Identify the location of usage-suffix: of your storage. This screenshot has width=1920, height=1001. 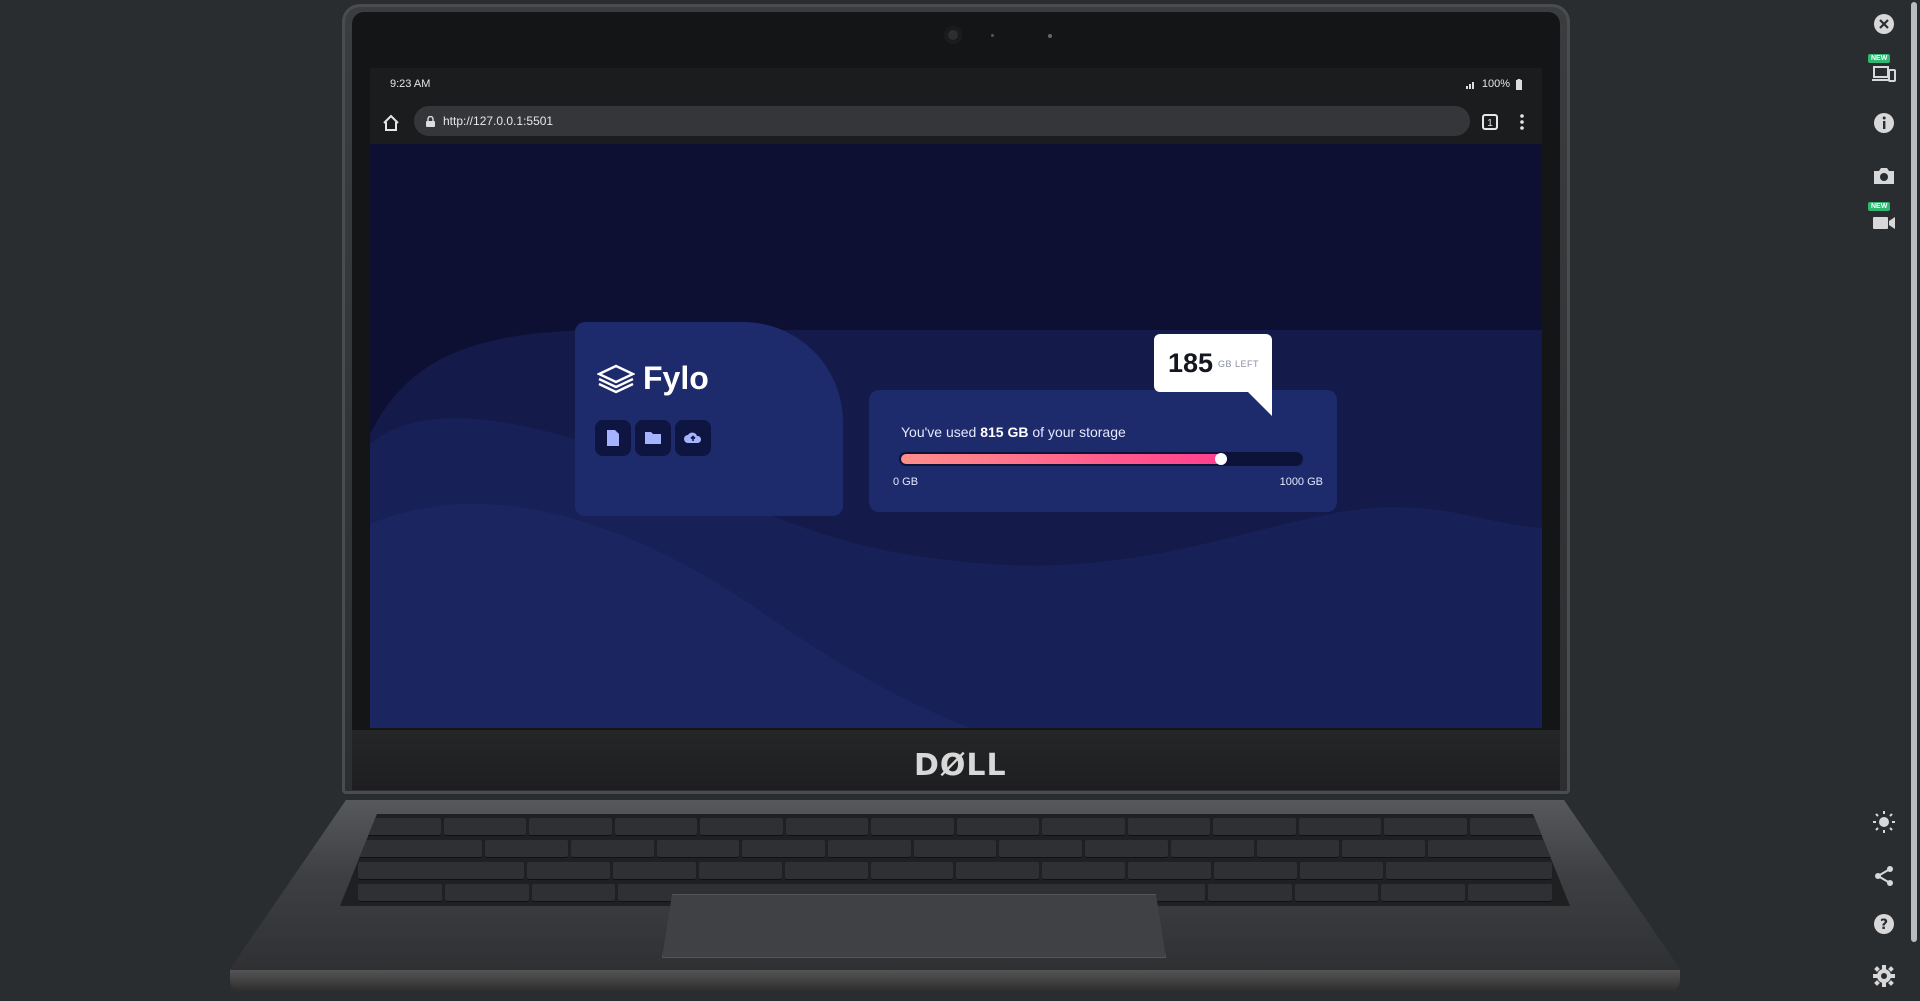
(1077, 432).